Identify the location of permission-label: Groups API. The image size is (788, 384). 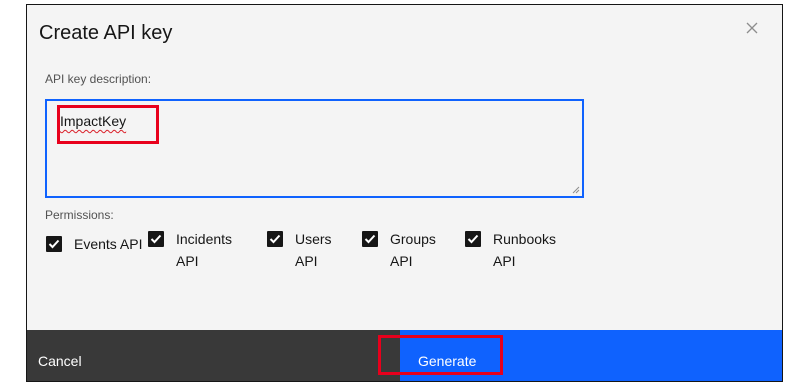
(413, 250).